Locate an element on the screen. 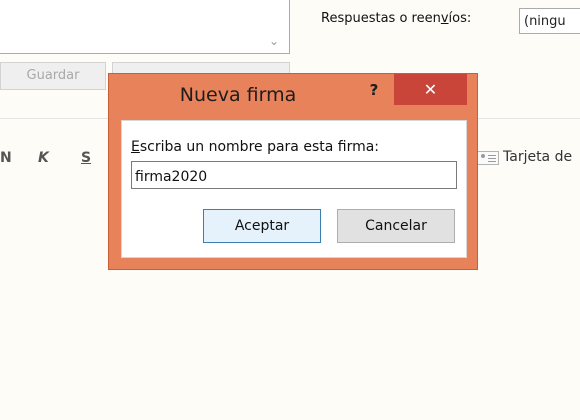  signature-name-input is located at coordinates (294, 175).